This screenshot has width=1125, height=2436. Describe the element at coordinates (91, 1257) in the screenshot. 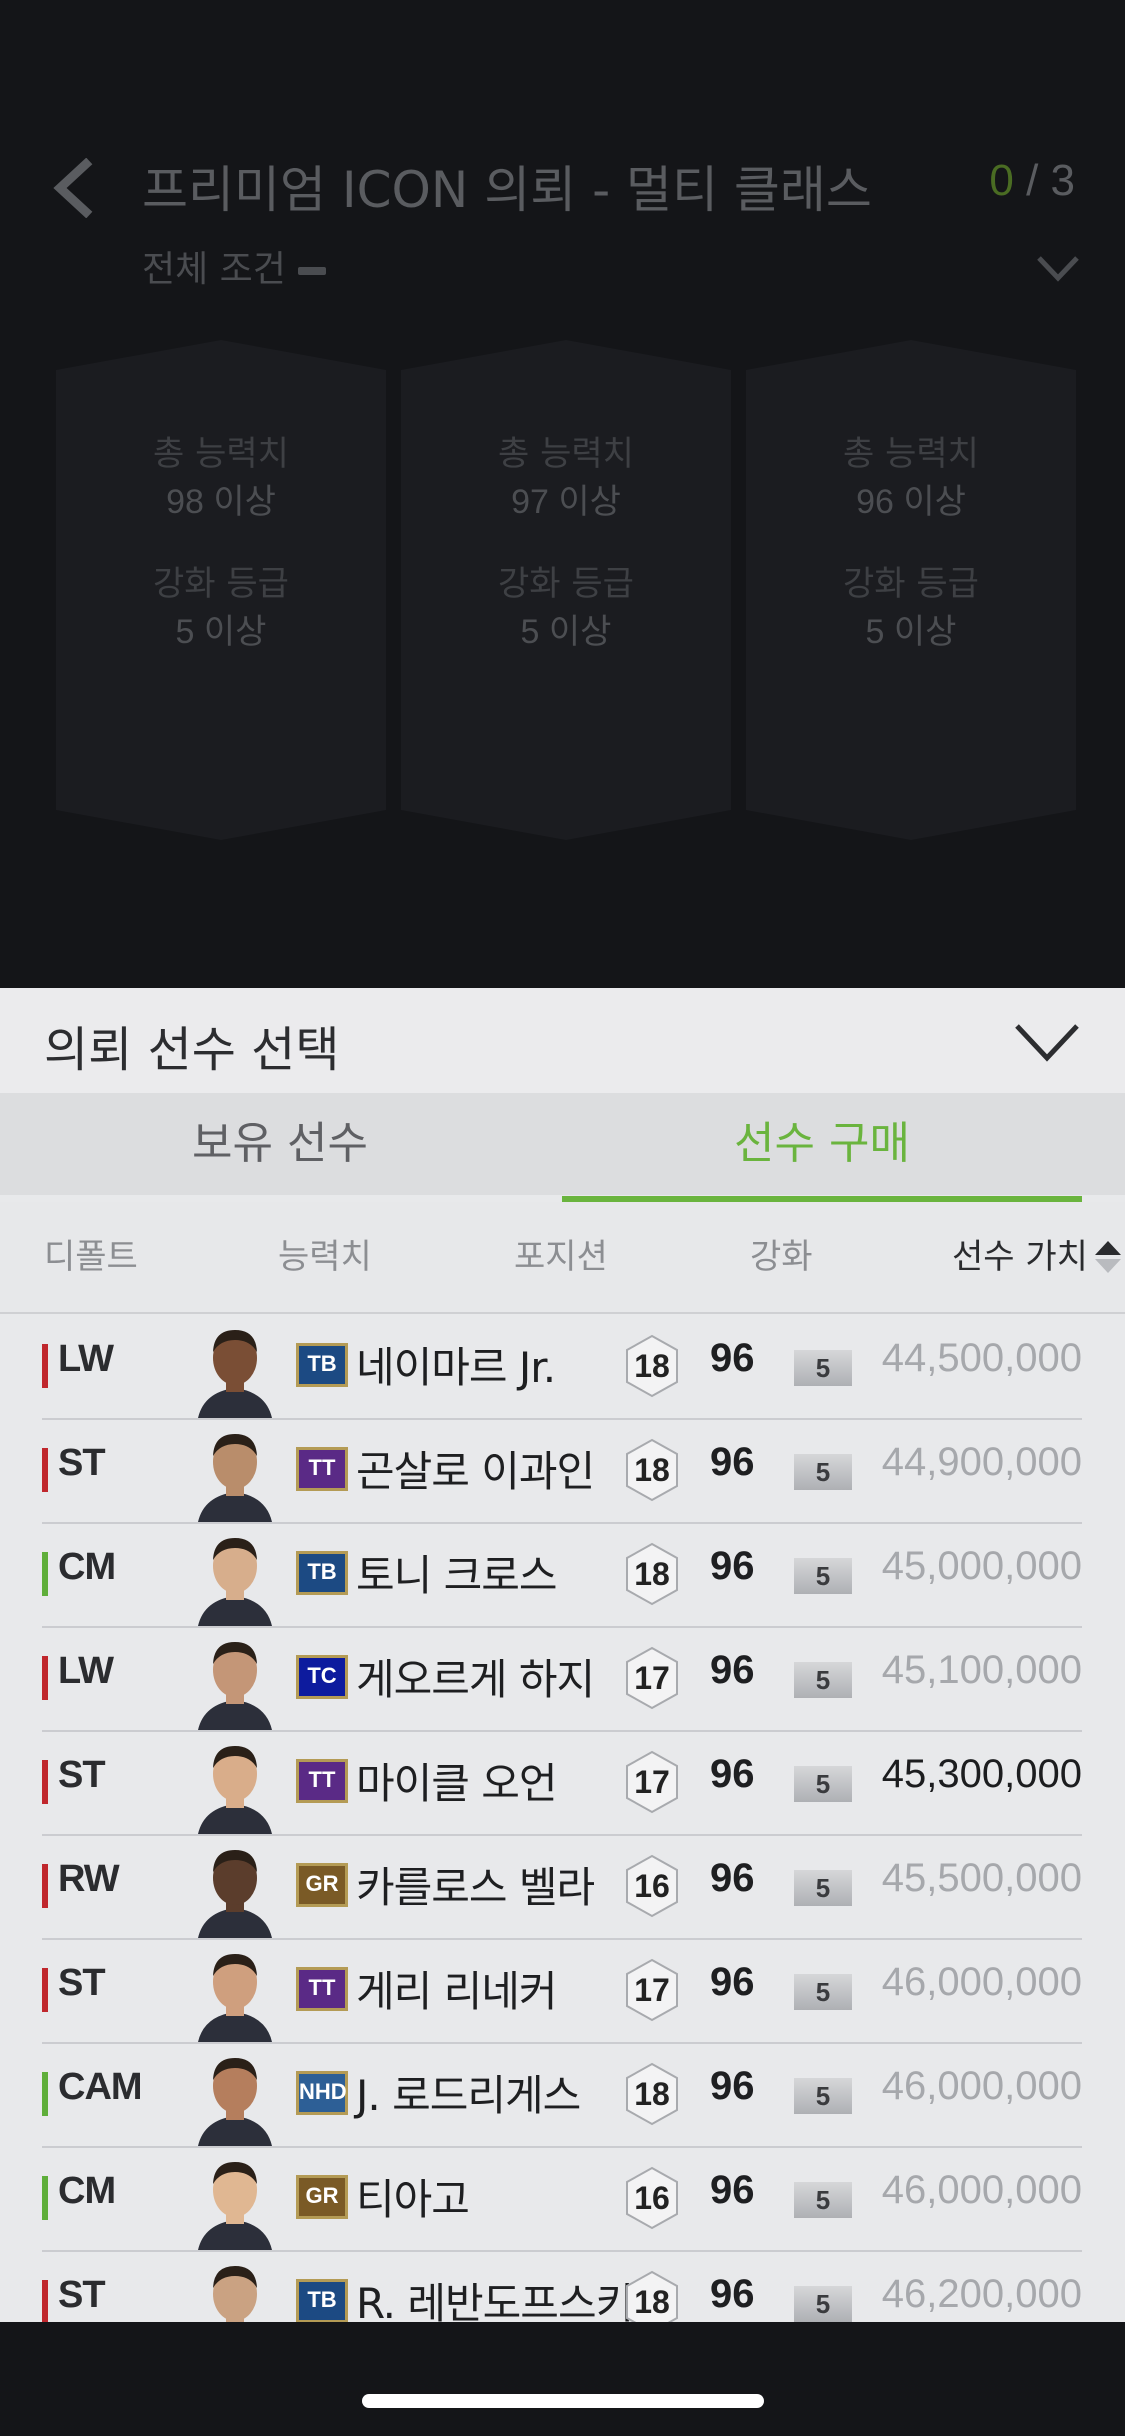

I see `sort-default: 디폴트` at that location.